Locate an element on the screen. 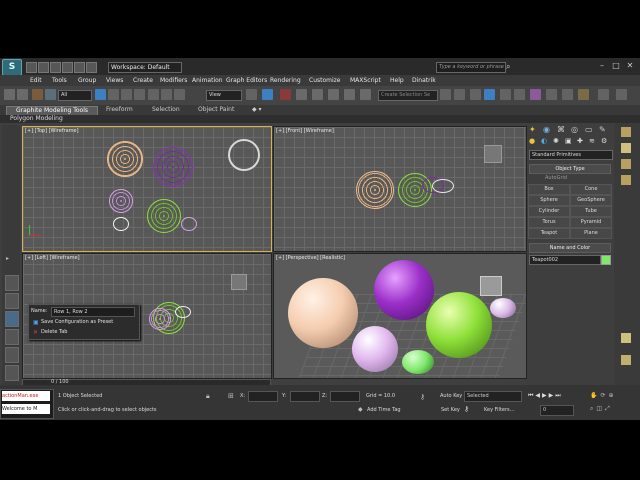 The image size is (640, 480). unlink-icon is located at coordinates (50, 94).